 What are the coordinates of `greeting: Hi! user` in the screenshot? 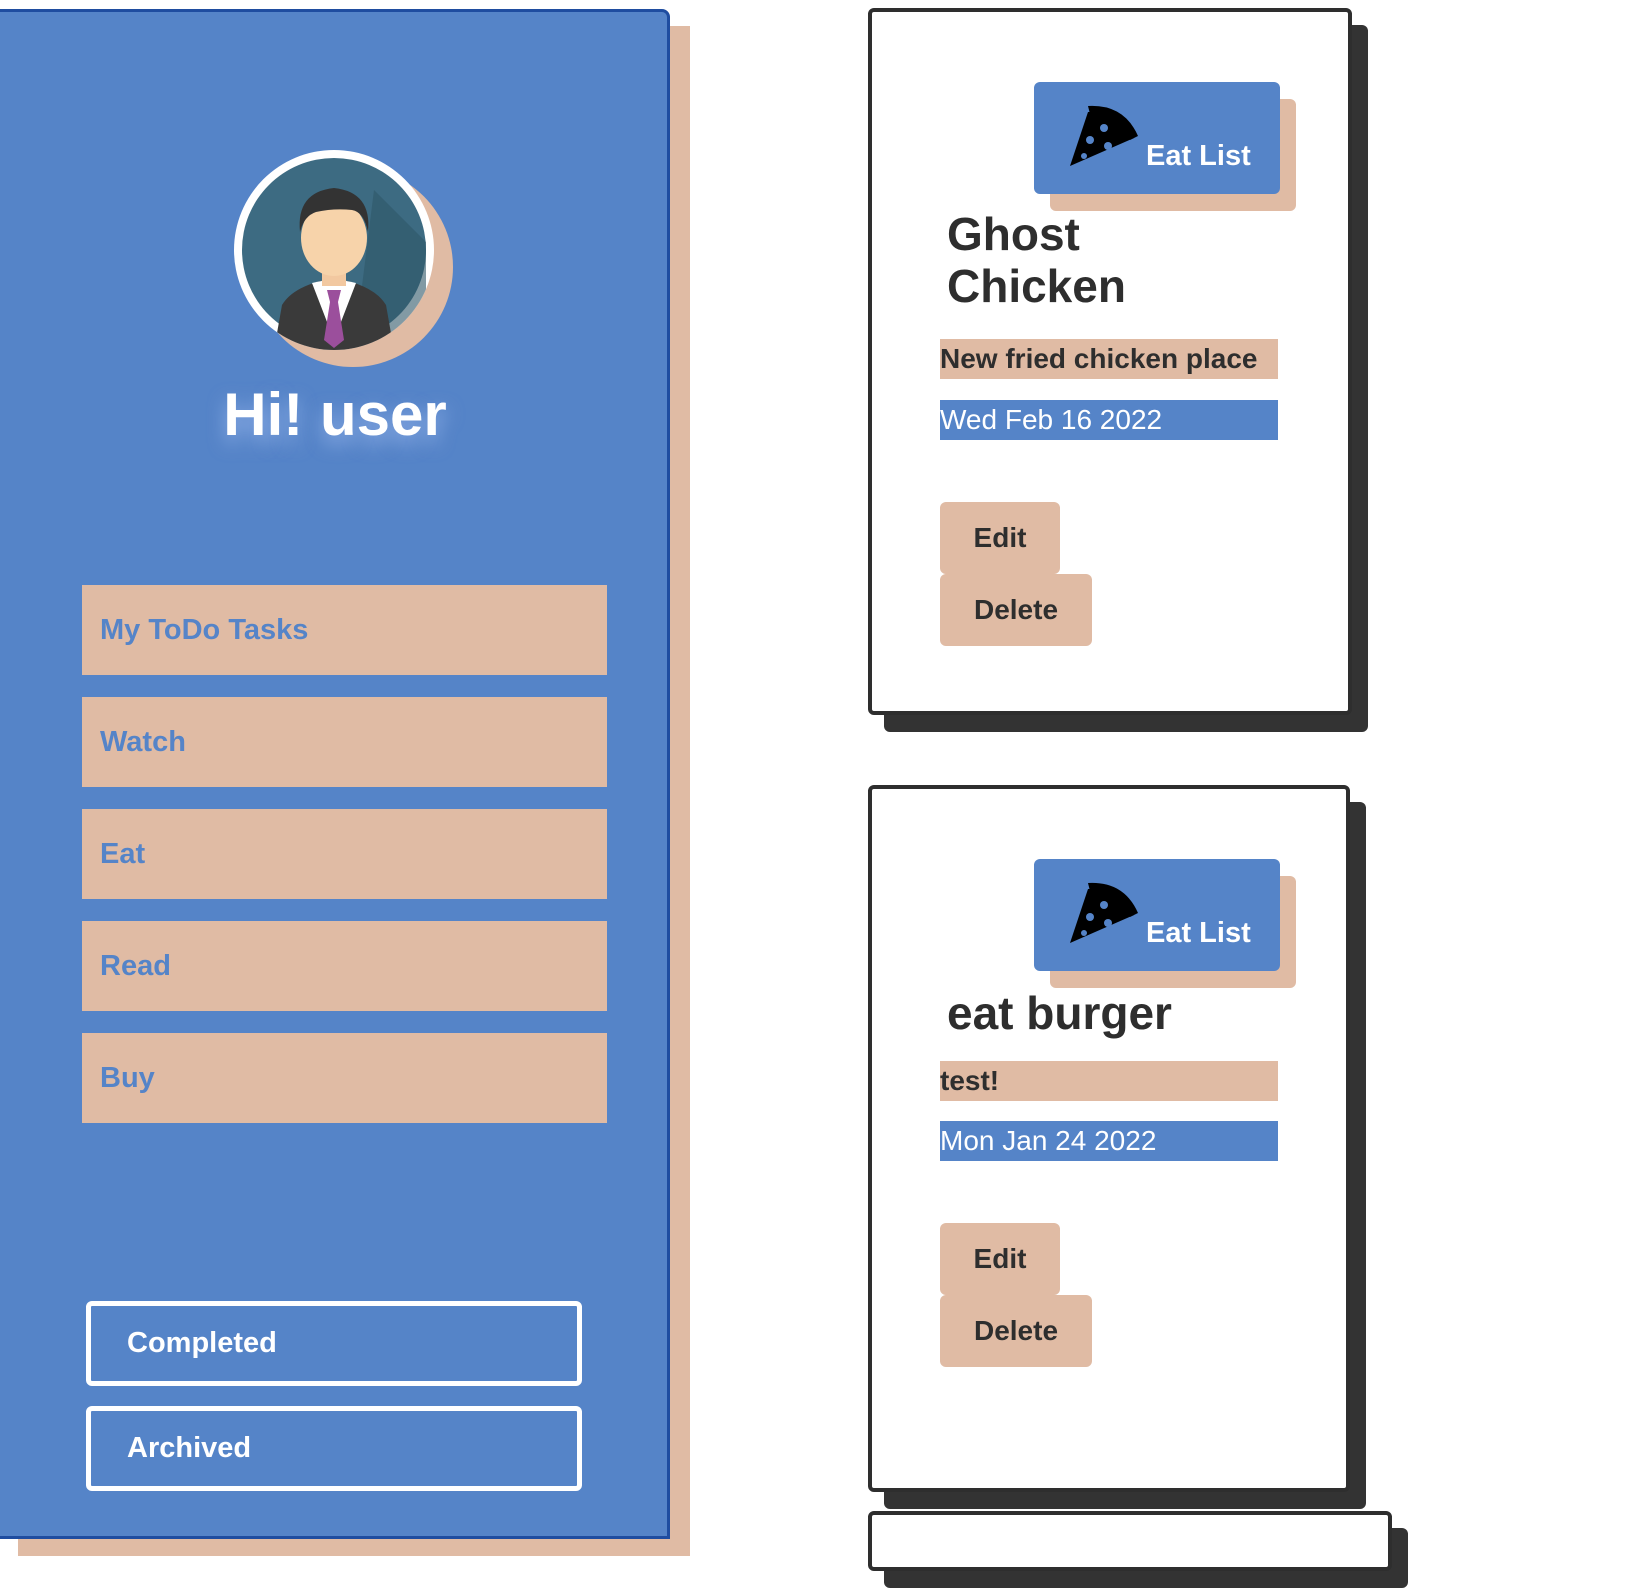 It's located at (335, 414).